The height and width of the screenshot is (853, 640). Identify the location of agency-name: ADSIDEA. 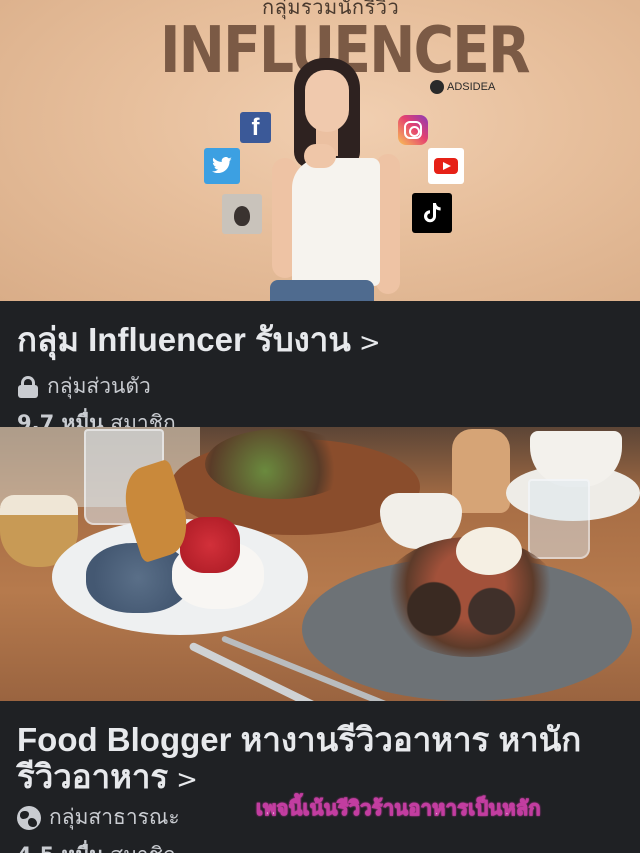
(471, 87).